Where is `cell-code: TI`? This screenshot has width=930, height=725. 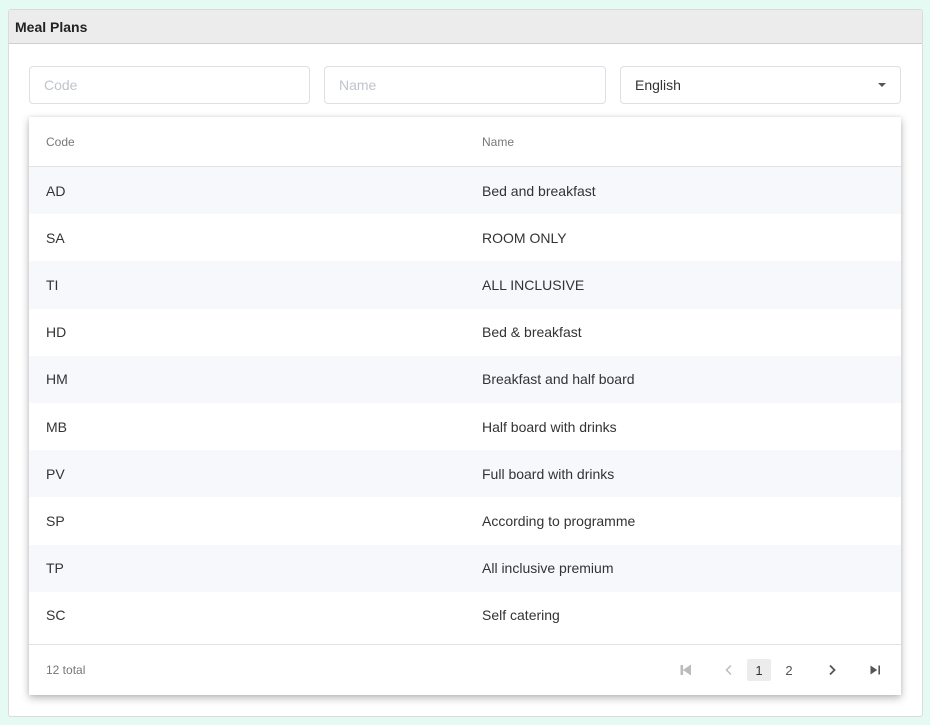 cell-code: TI is located at coordinates (52, 284).